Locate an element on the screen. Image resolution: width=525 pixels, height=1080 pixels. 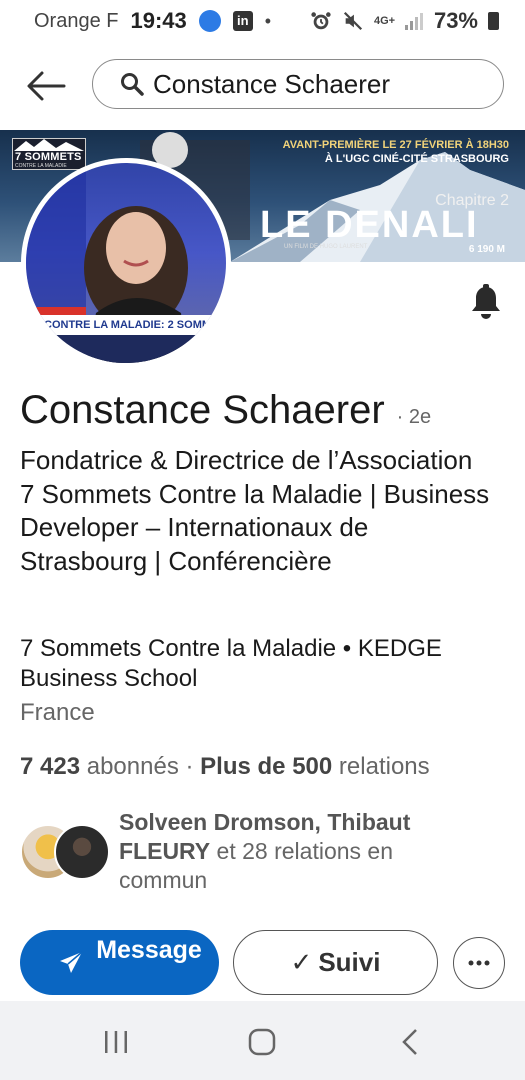
message-button-label: Message is located at coordinates (149, 950).